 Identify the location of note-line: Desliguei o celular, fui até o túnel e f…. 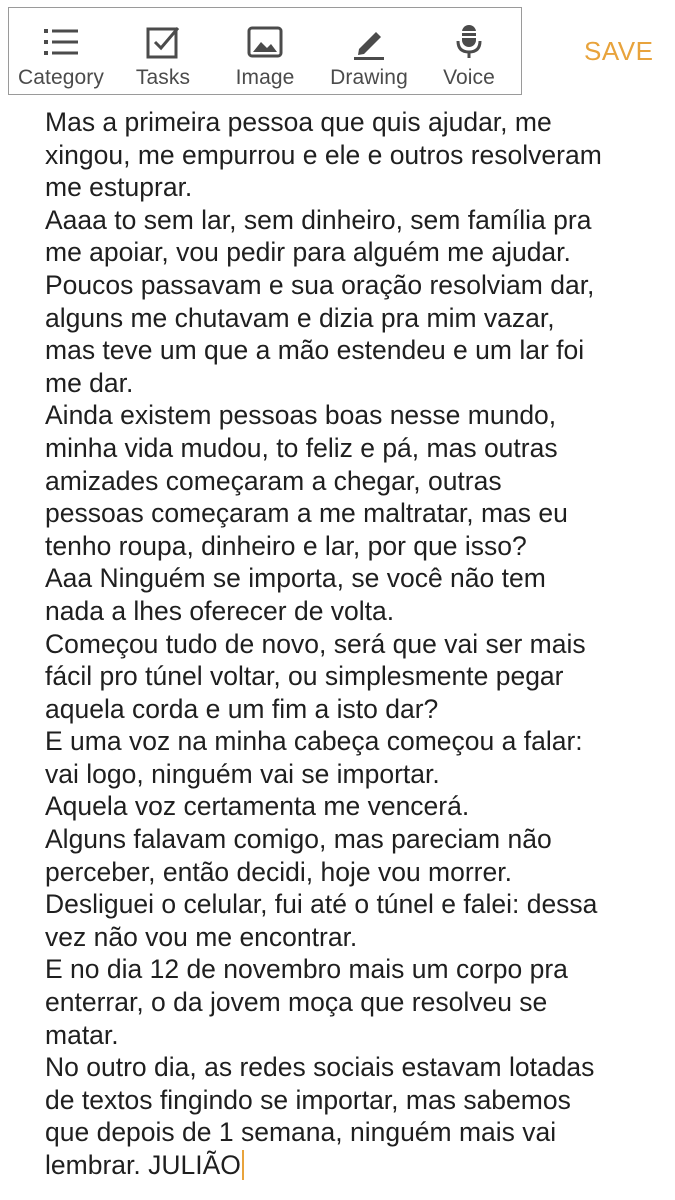
(321, 904).